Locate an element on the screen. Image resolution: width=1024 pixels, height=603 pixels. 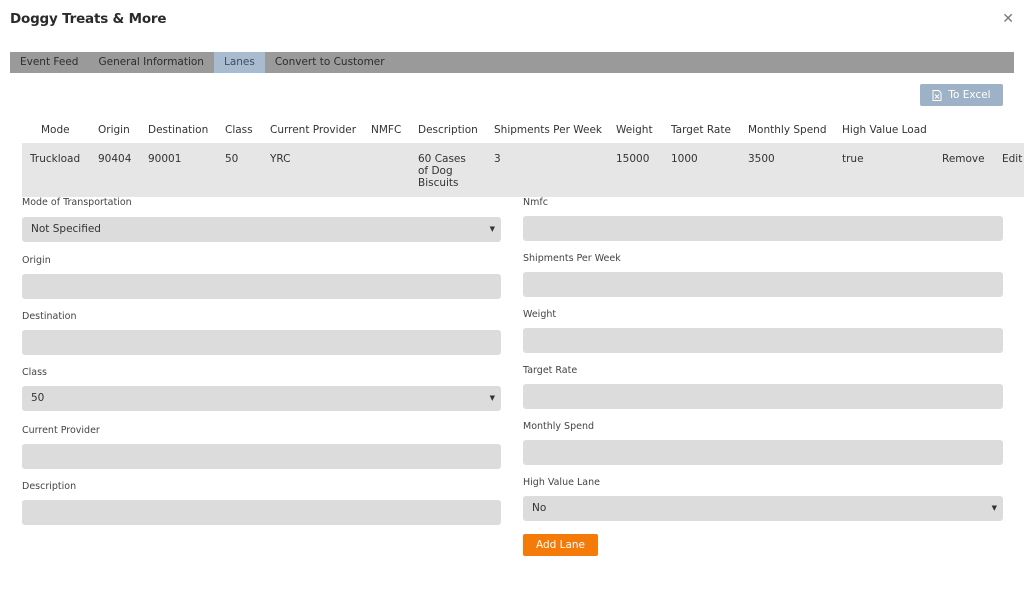
high-value-select-value: No is located at coordinates (539, 508).